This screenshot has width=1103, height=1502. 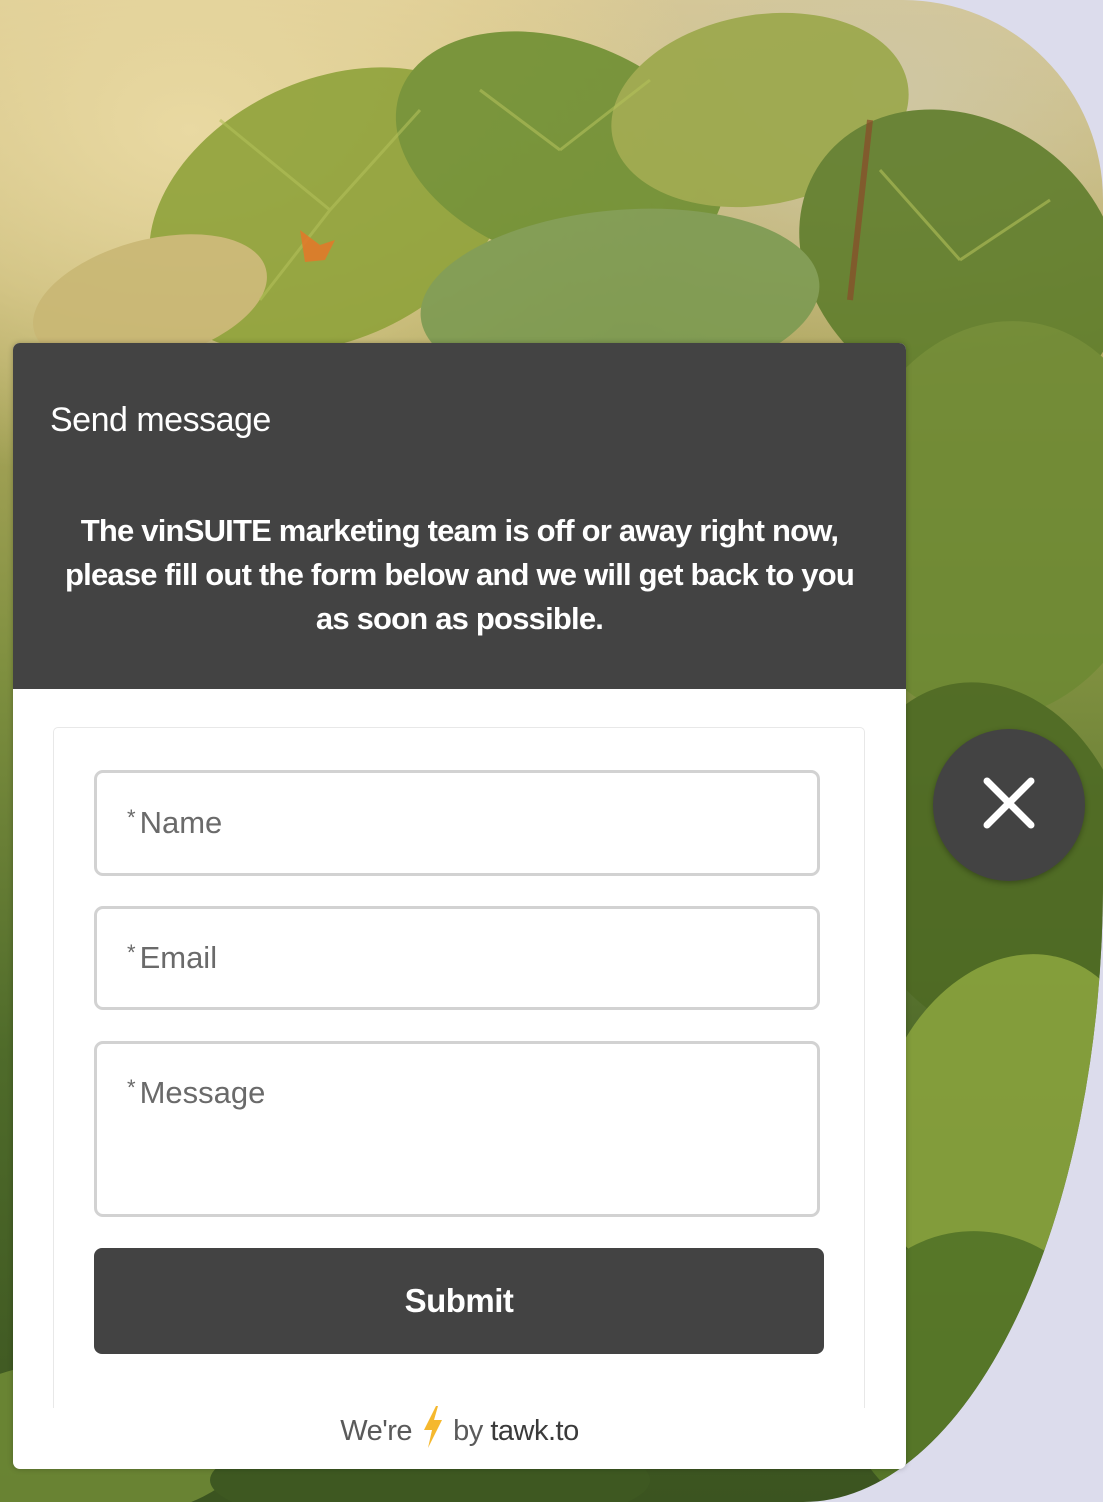 What do you see at coordinates (376, 1431) in the screenshot?
I see `footer-prefix: We're` at bounding box center [376, 1431].